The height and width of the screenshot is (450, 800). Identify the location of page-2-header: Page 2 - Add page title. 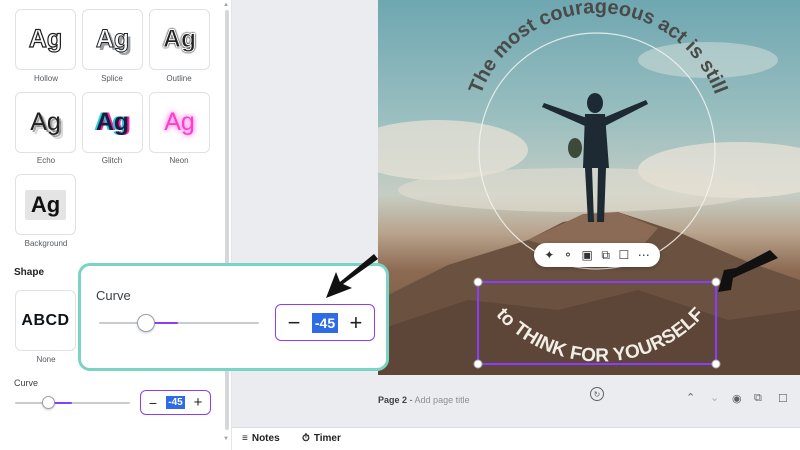
(424, 400).